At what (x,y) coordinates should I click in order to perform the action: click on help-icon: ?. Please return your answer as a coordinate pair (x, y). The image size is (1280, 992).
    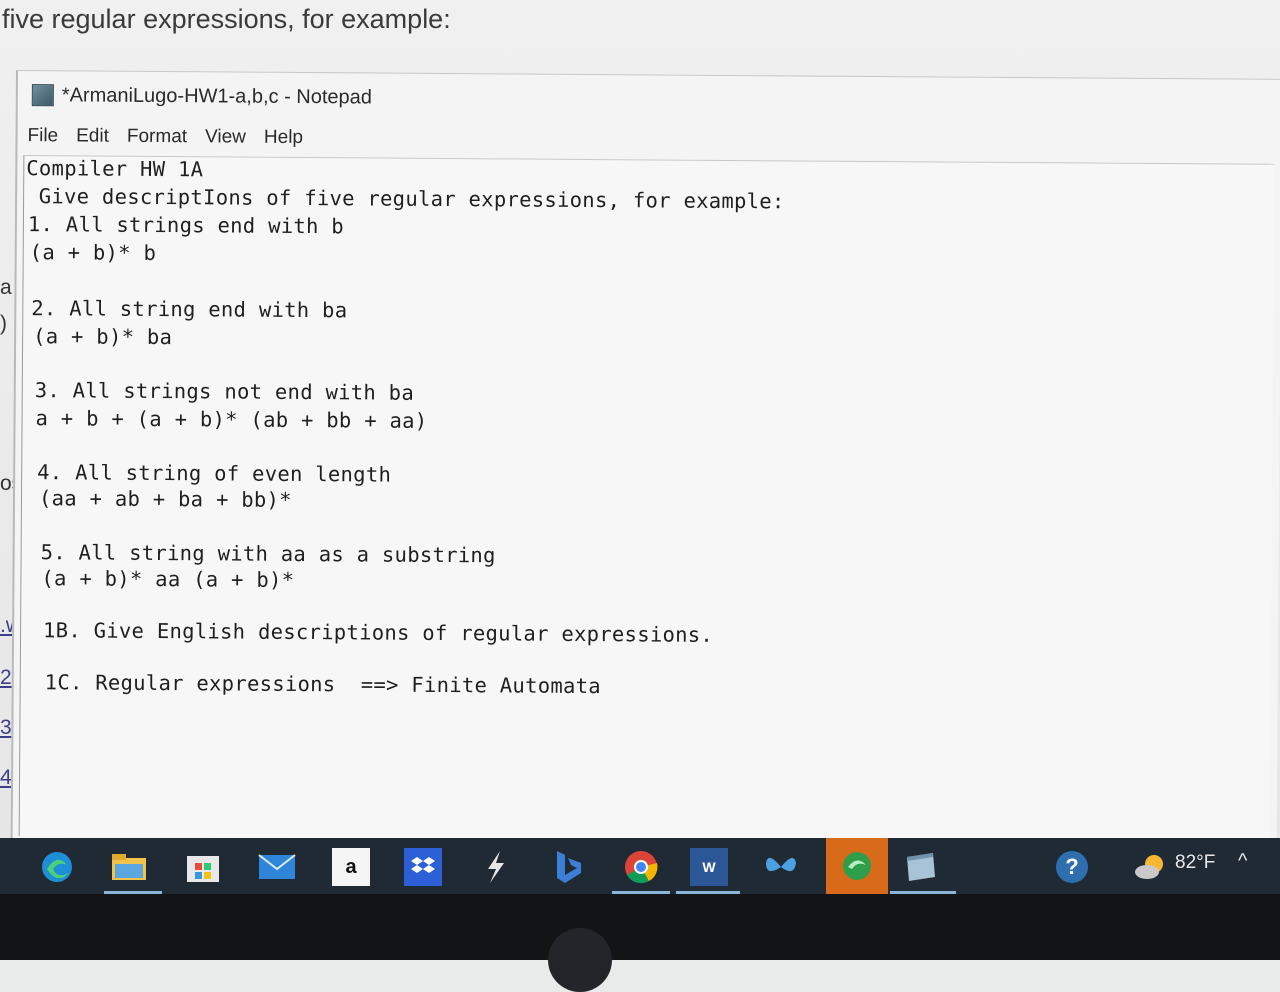
    Looking at the image, I should click on (1072, 867).